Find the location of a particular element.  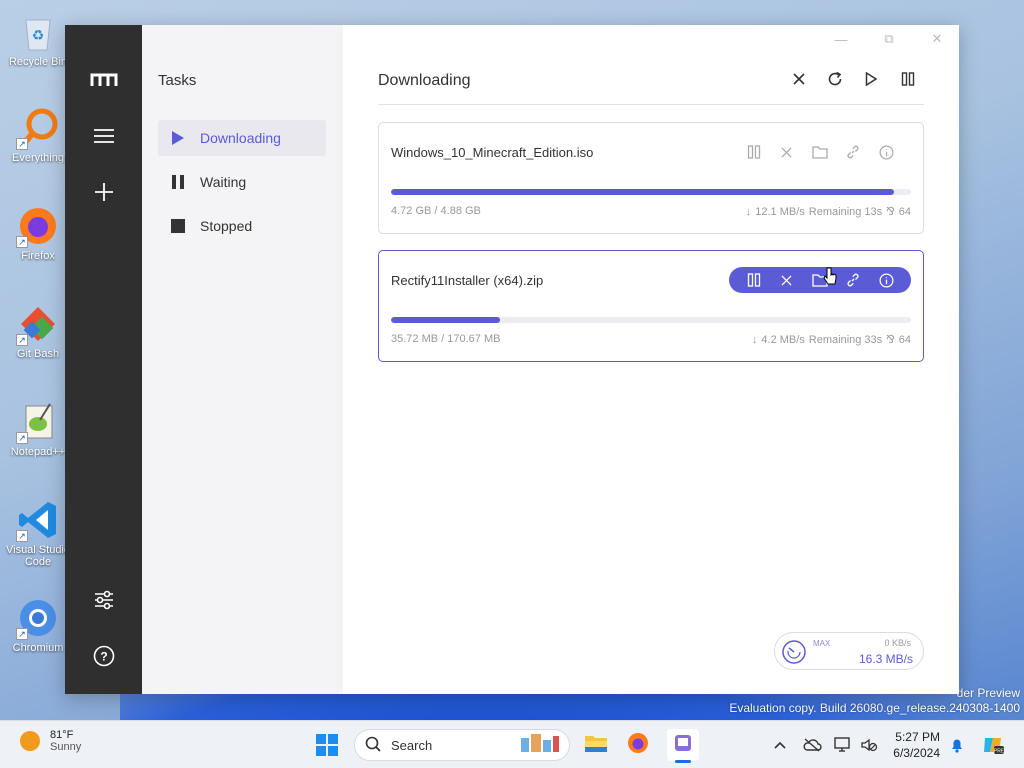

settings-icon is located at coordinates (103, 600).